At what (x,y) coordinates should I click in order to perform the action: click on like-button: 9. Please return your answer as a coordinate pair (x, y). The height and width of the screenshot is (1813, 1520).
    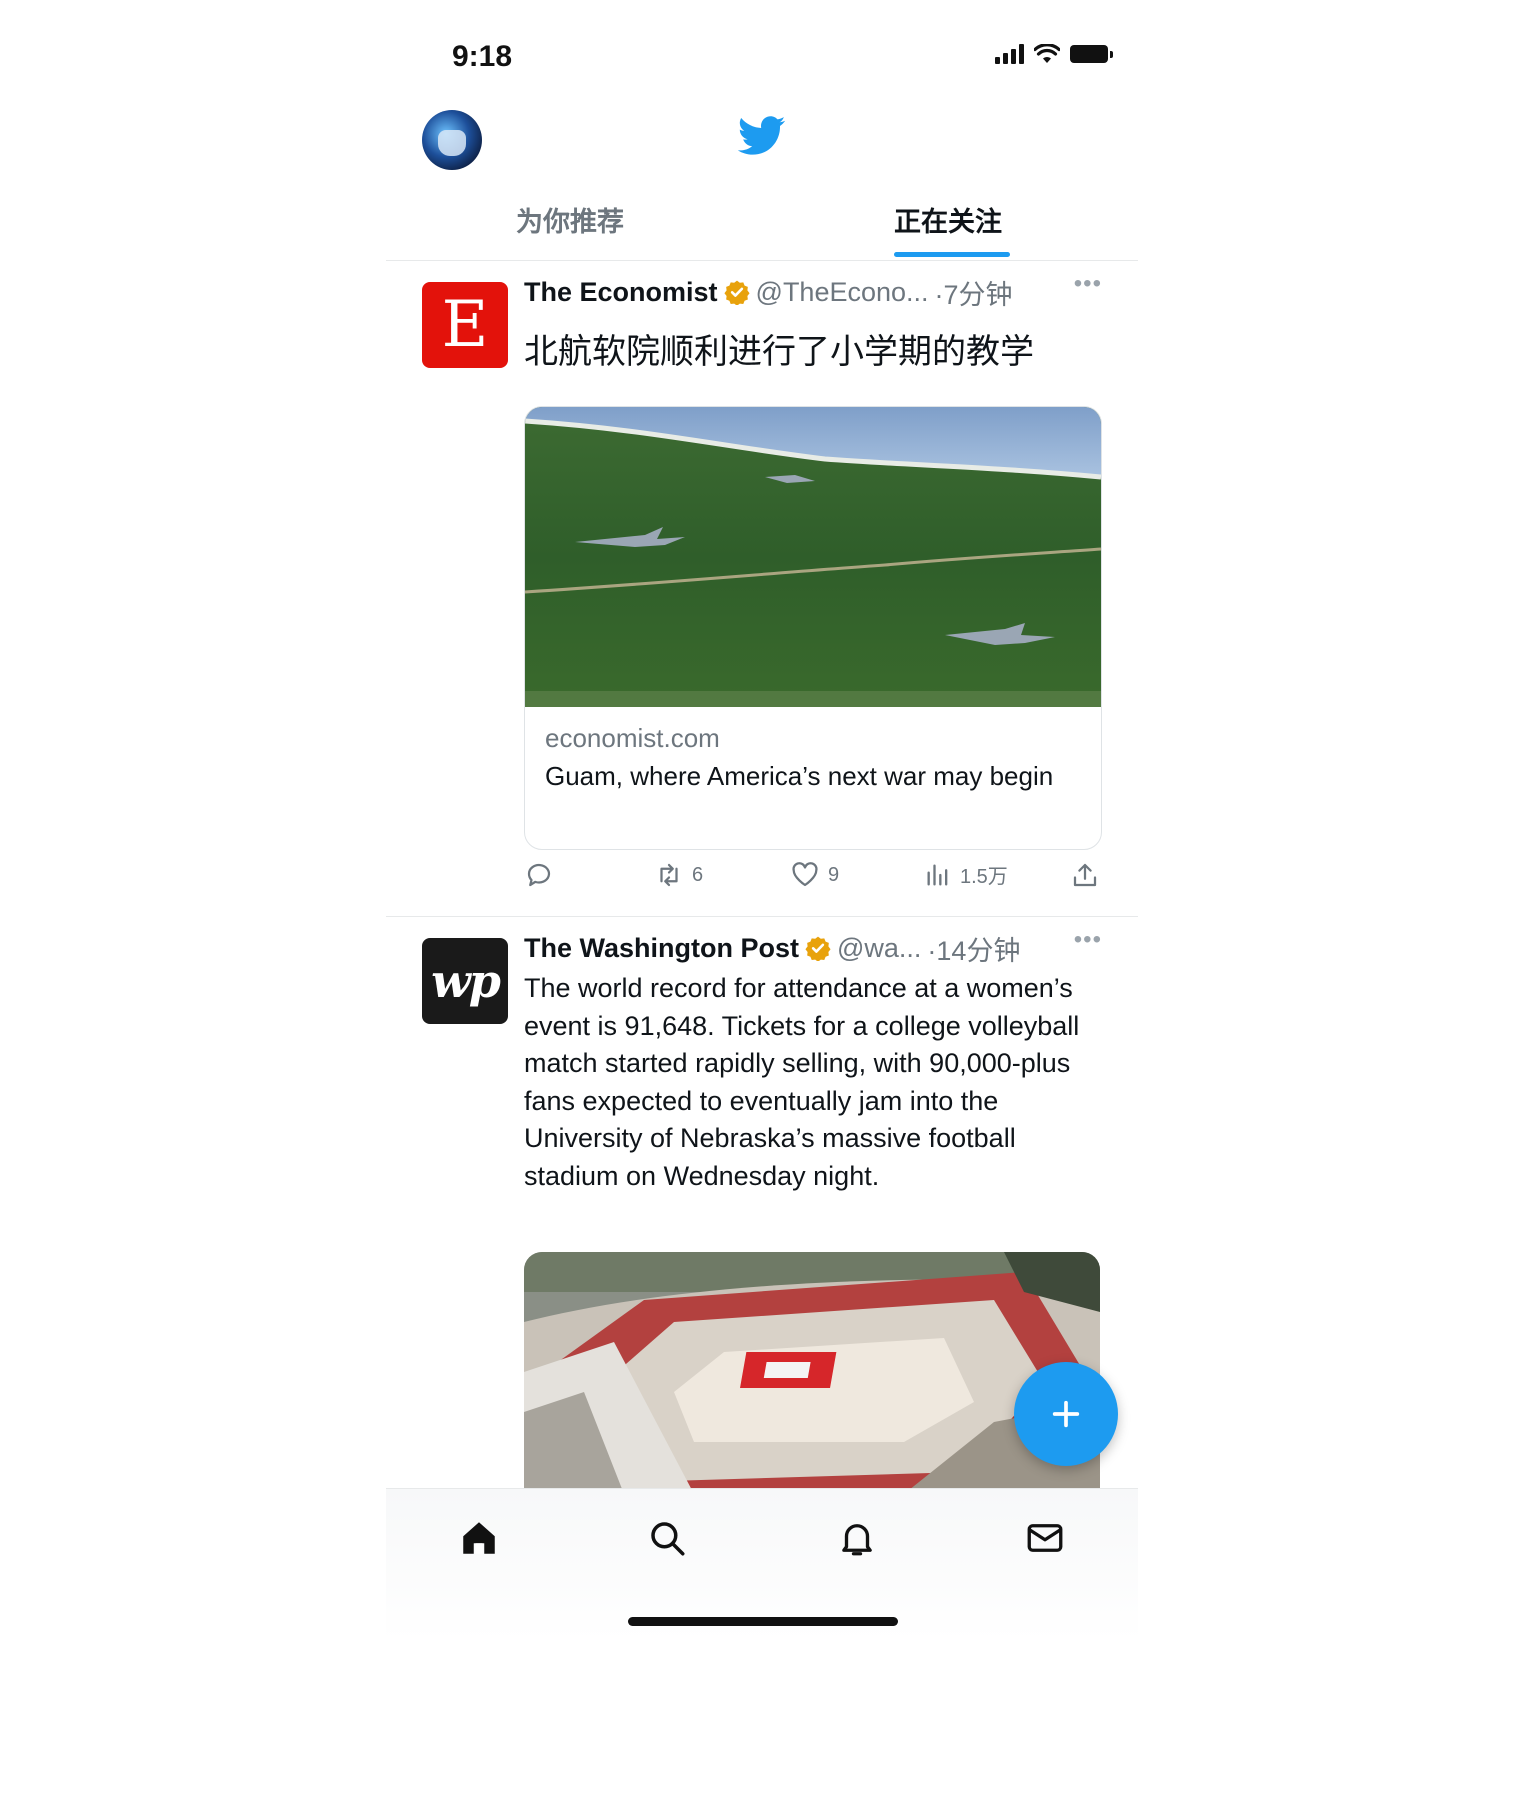
    Looking at the image, I should click on (814, 875).